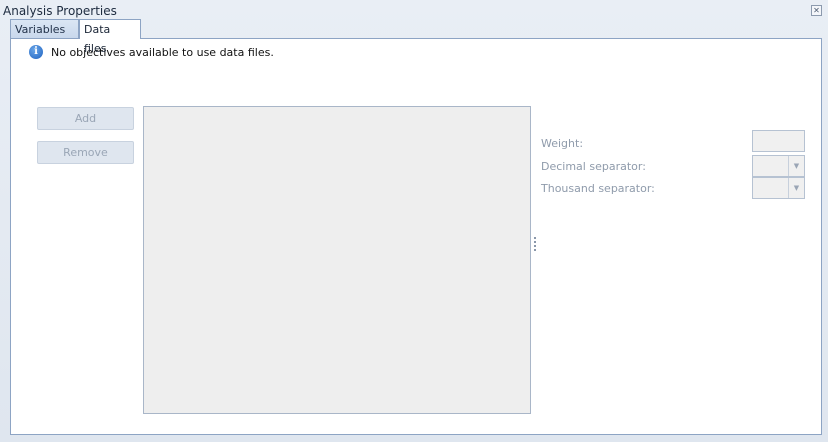 The width and height of the screenshot is (828, 442). Describe the element at coordinates (598, 188) in the screenshot. I see `thousand-separator-label: Thousand separator:` at that location.